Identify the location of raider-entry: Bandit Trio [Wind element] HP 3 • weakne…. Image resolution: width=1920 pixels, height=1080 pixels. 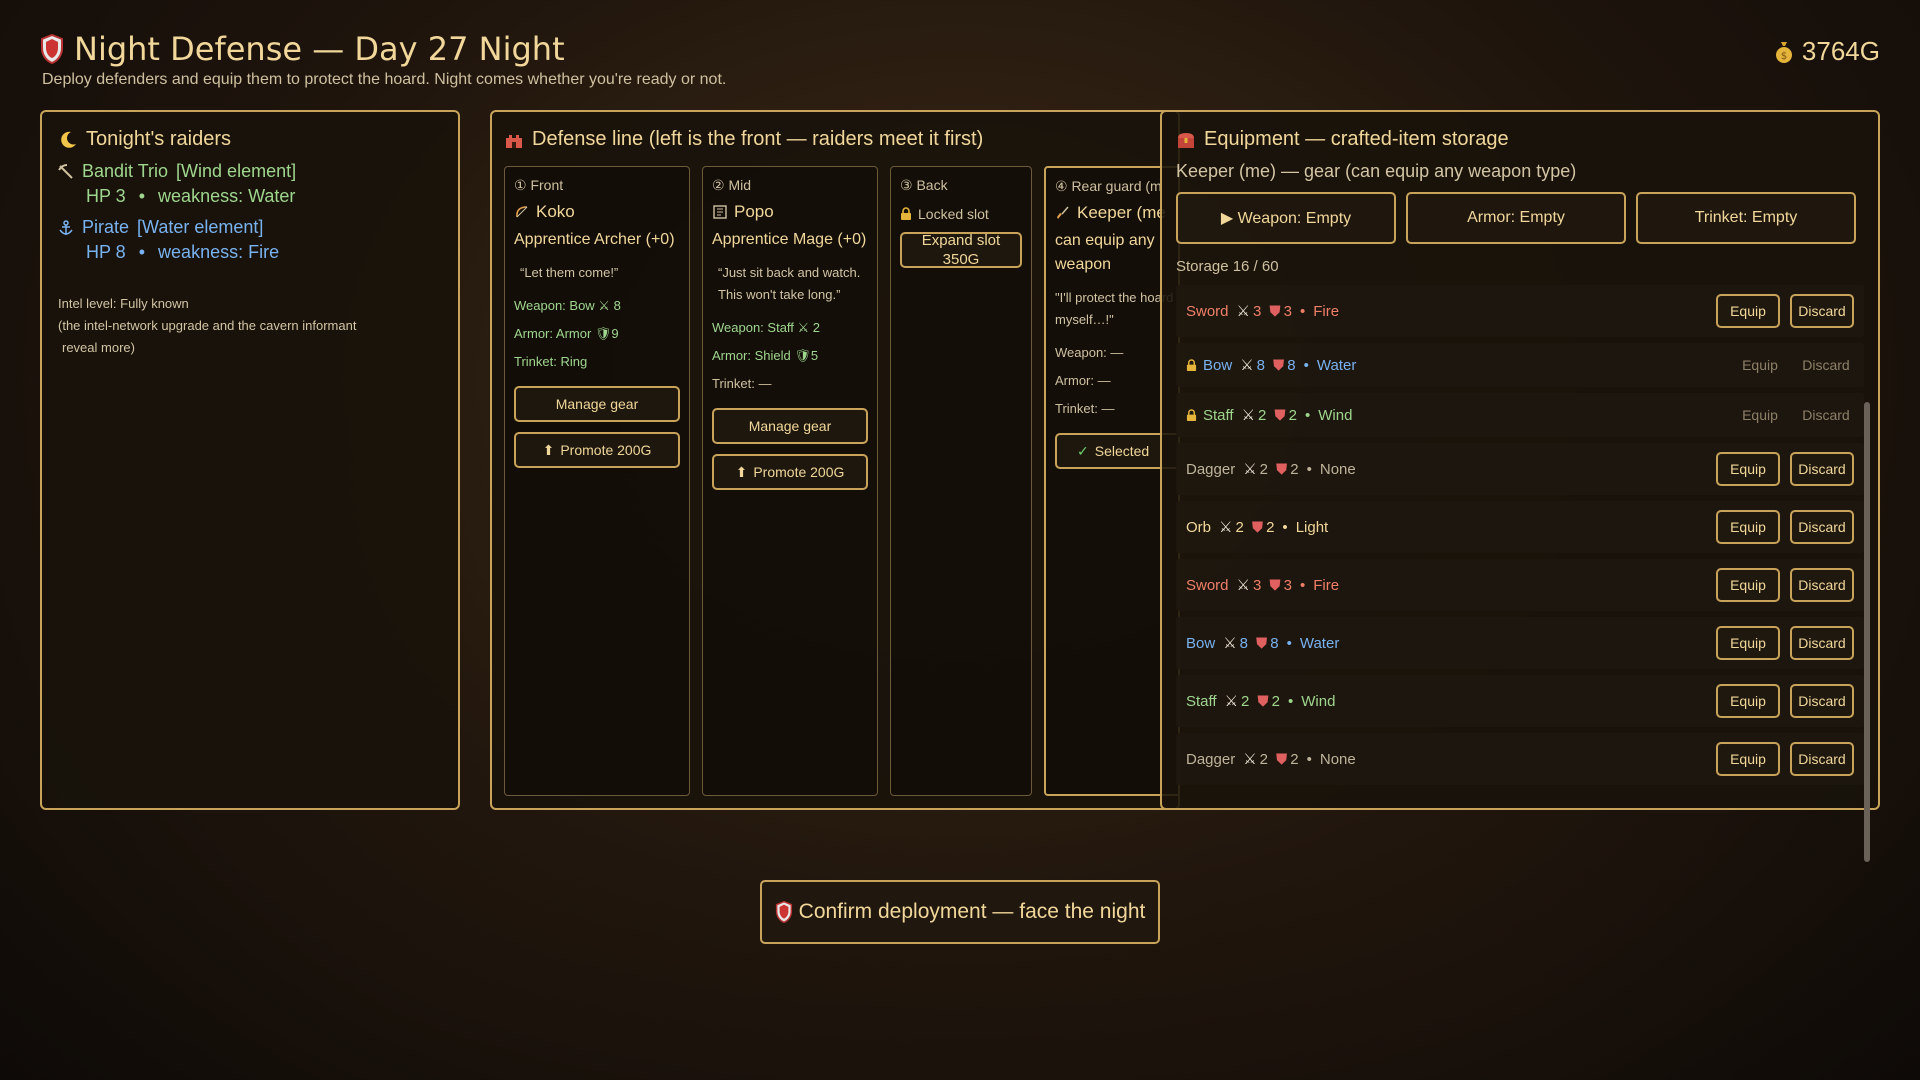
(250, 184).